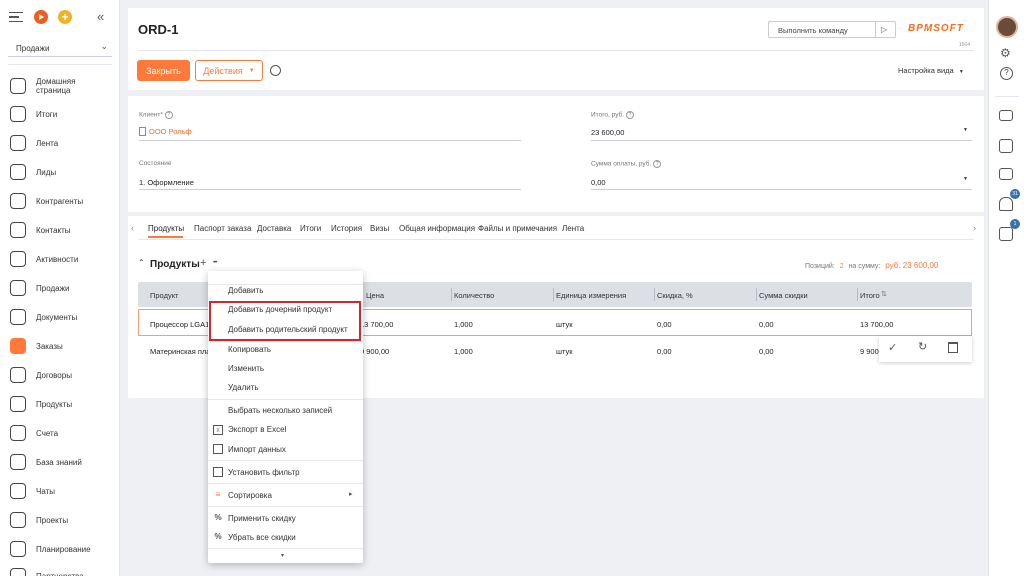 The image size is (1024, 576). Describe the element at coordinates (47, 433) in the screenshot. I see `sidebar-item-label: Счета` at that location.